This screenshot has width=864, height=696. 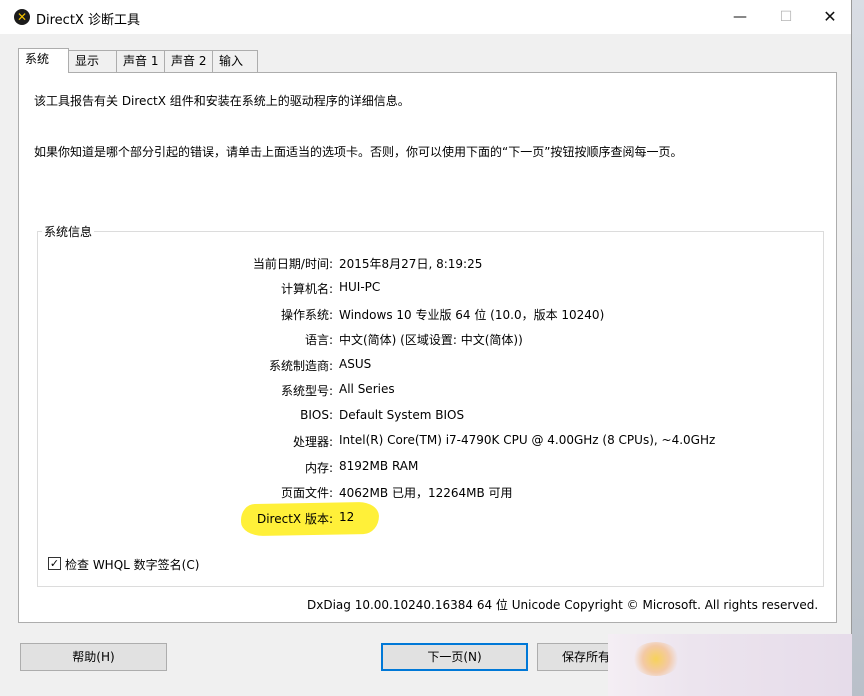 What do you see at coordinates (292, 264) in the screenshot?
I see `info-label-datetime: 当前日期/时间:` at bounding box center [292, 264].